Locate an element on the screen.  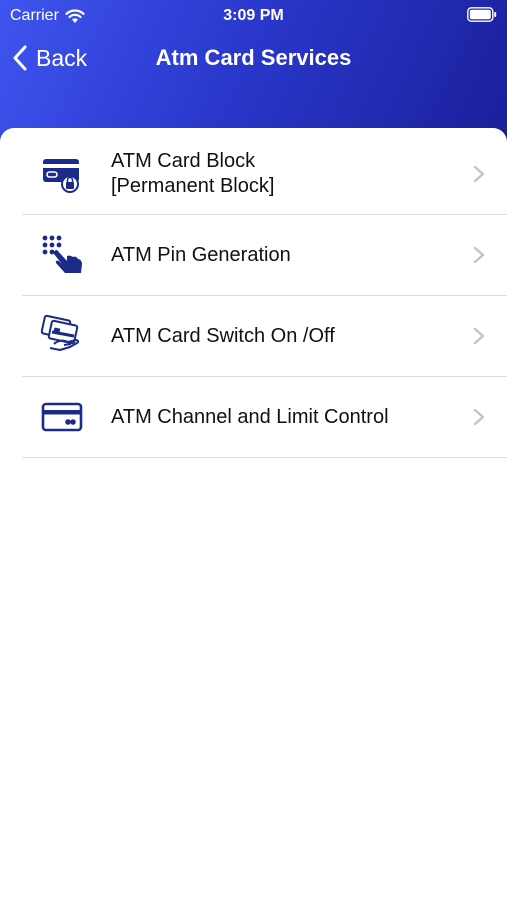
status-bar: Carrier 3:09 PM is located at coordinates (253, 15).